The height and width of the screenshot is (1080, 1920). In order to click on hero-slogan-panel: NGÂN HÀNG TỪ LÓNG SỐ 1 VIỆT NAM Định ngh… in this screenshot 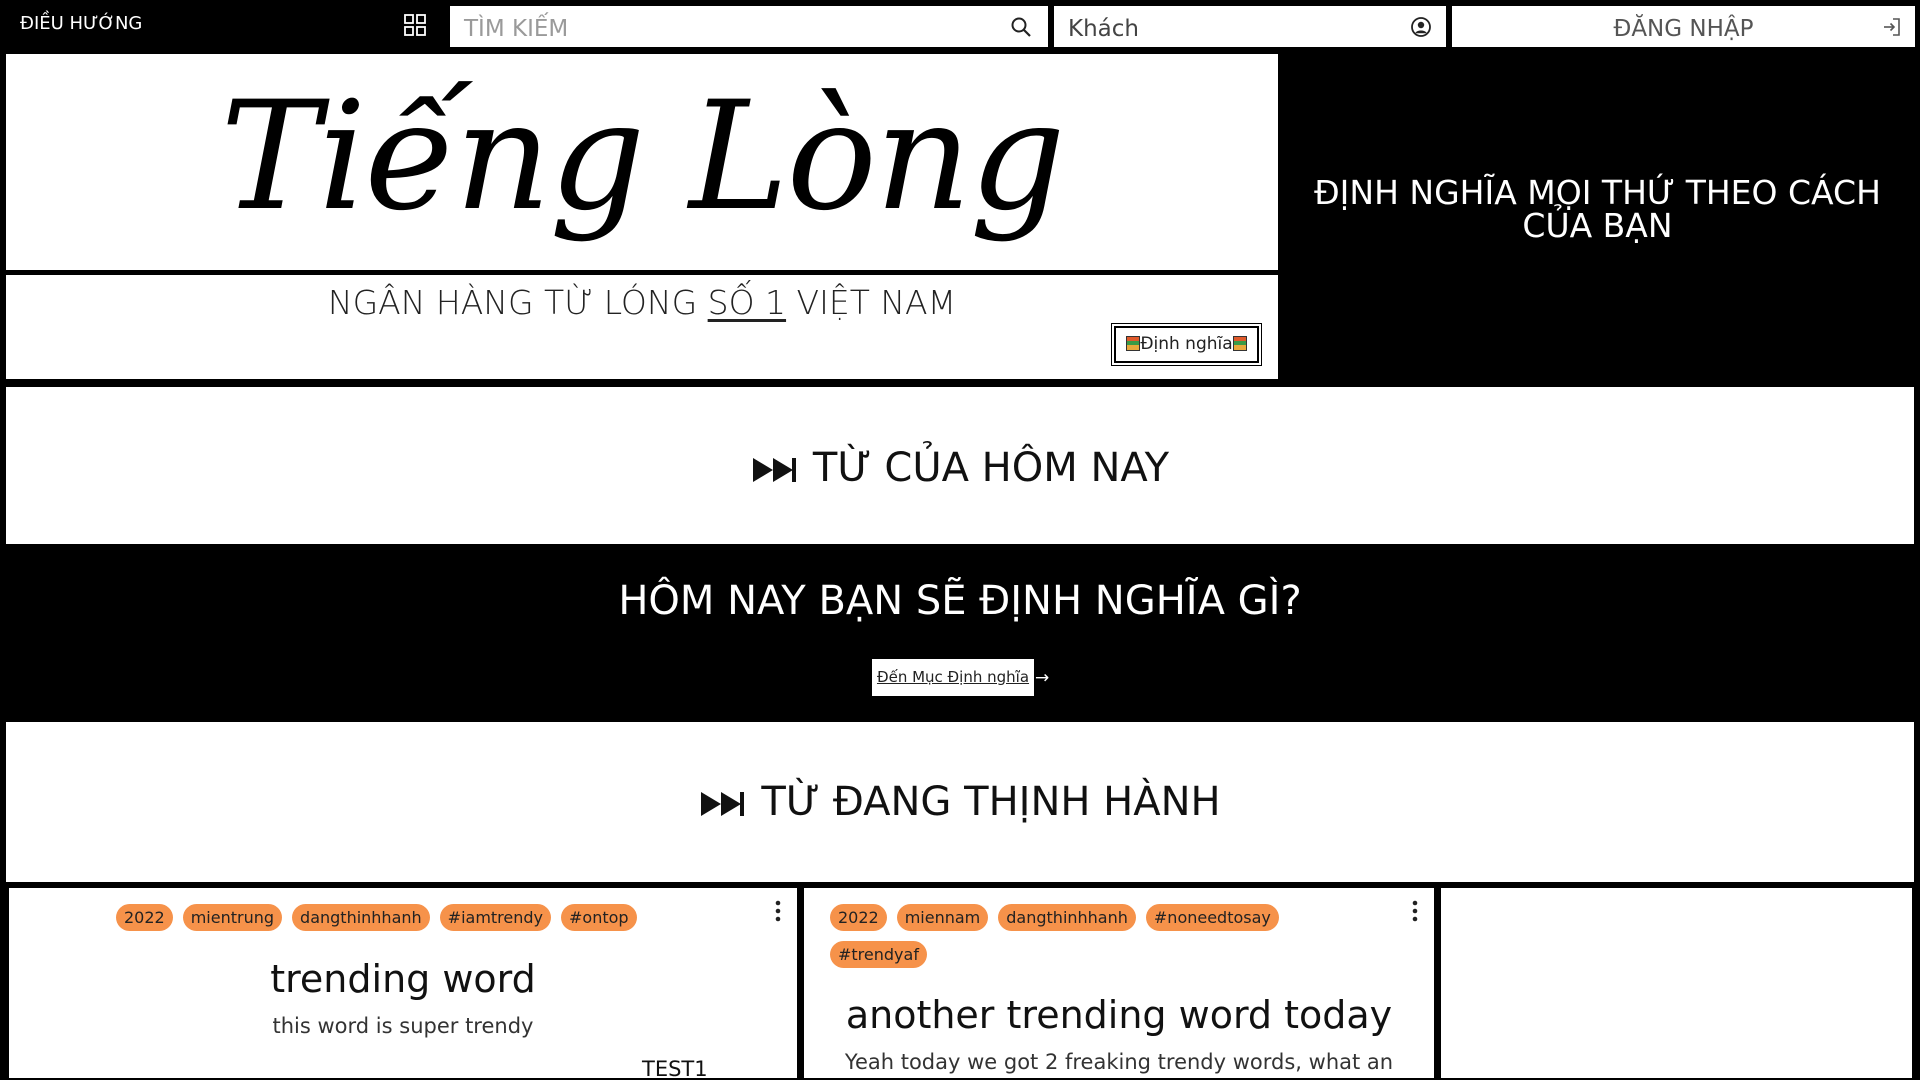, I will do `click(642, 327)`.